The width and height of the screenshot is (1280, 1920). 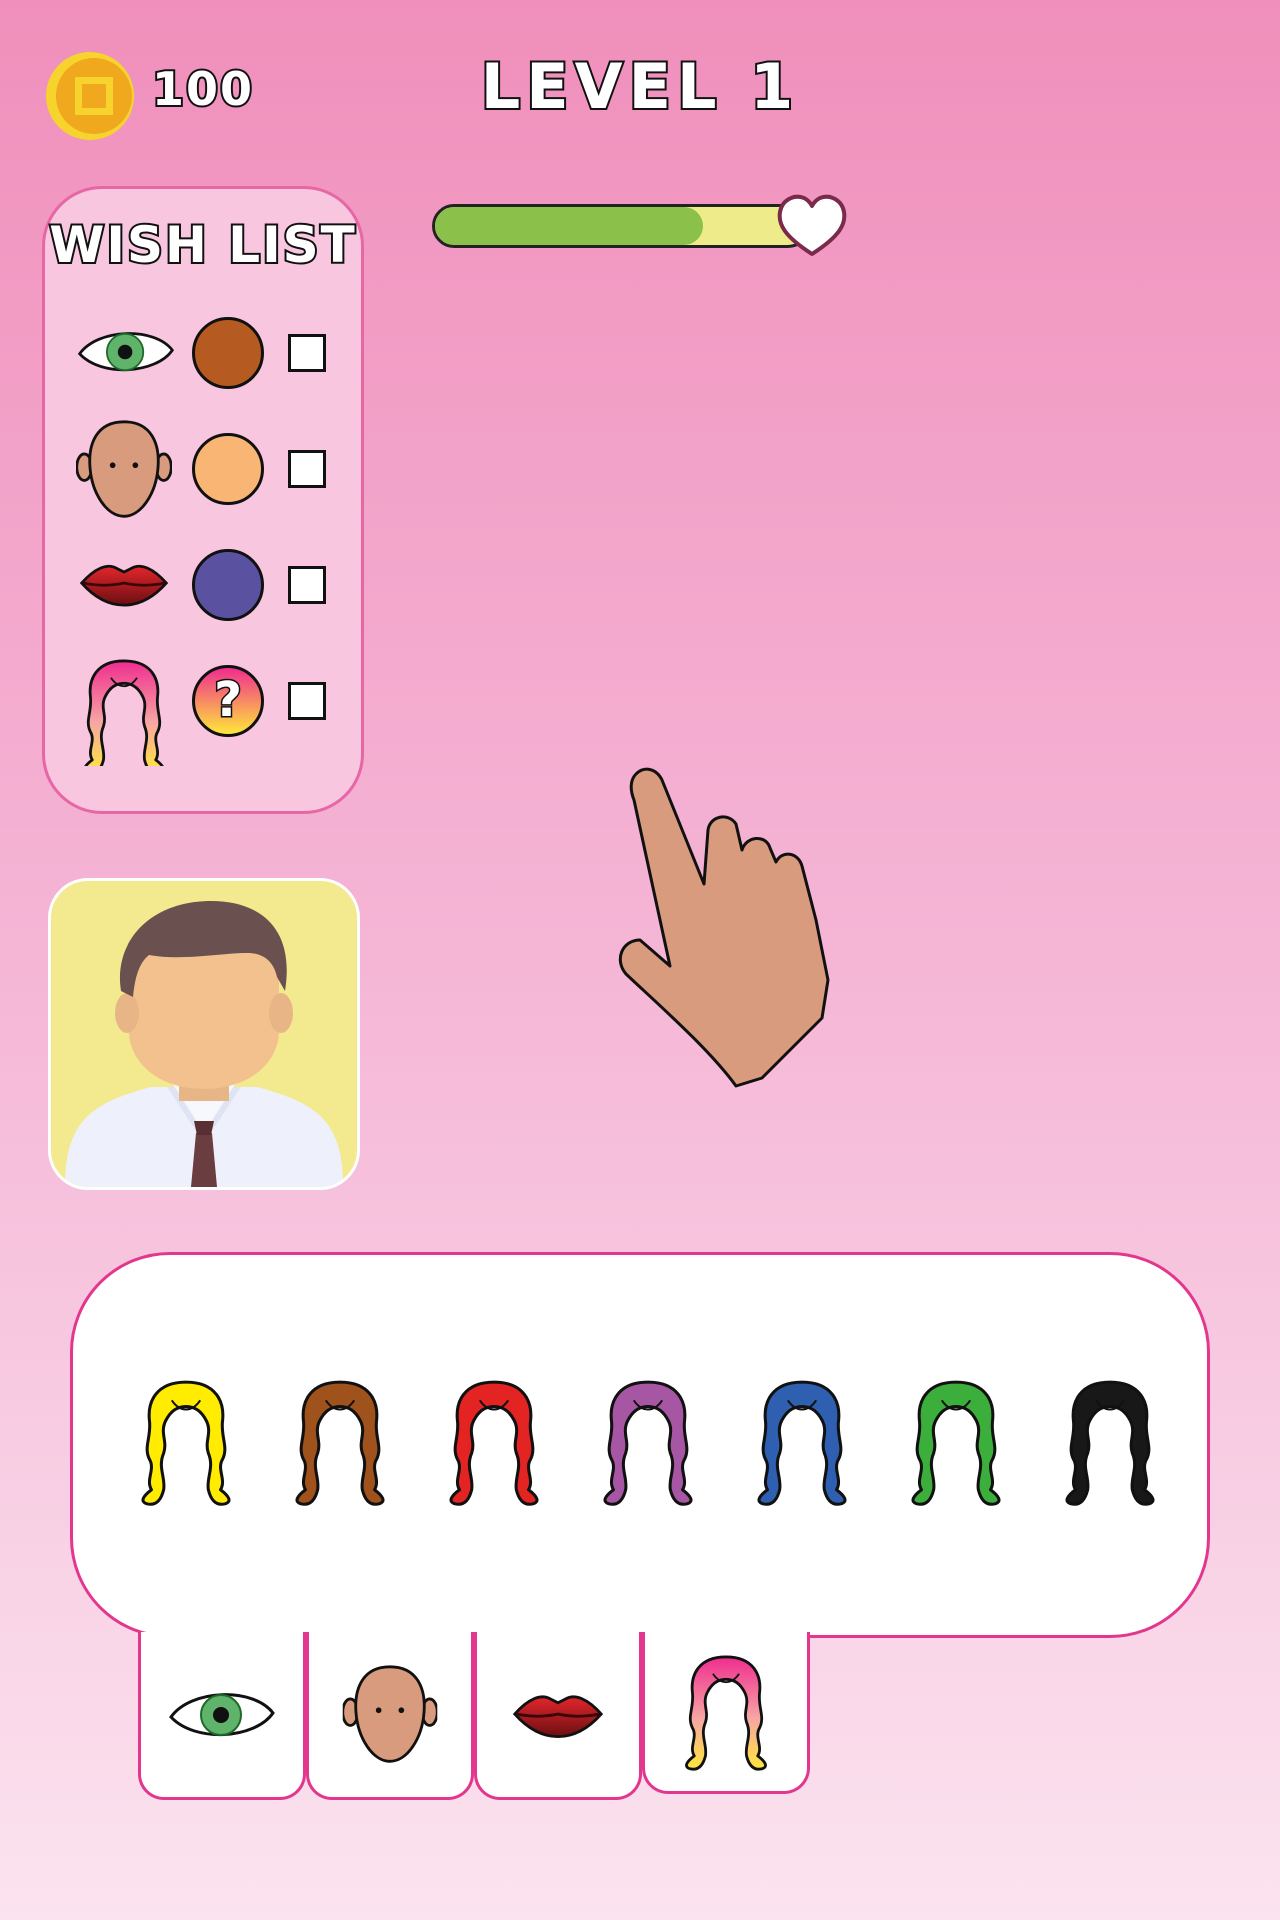 I want to click on tab-eye, so click(x=222, y=1716).